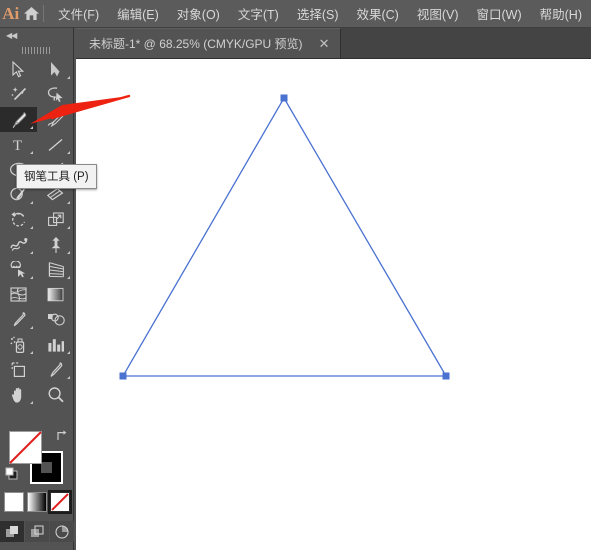  Describe the element at coordinates (138, 13) in the screenshot. I see `menu-edit: 编辑(E)` at that location.